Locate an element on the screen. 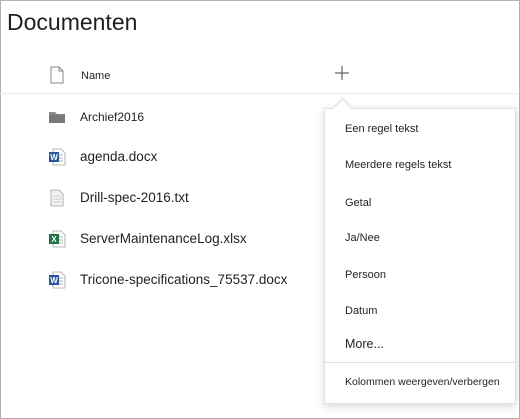 The width and height of the screenshot is (520, 419). list-item: Archief2016 is located at coordinates (165, 116).